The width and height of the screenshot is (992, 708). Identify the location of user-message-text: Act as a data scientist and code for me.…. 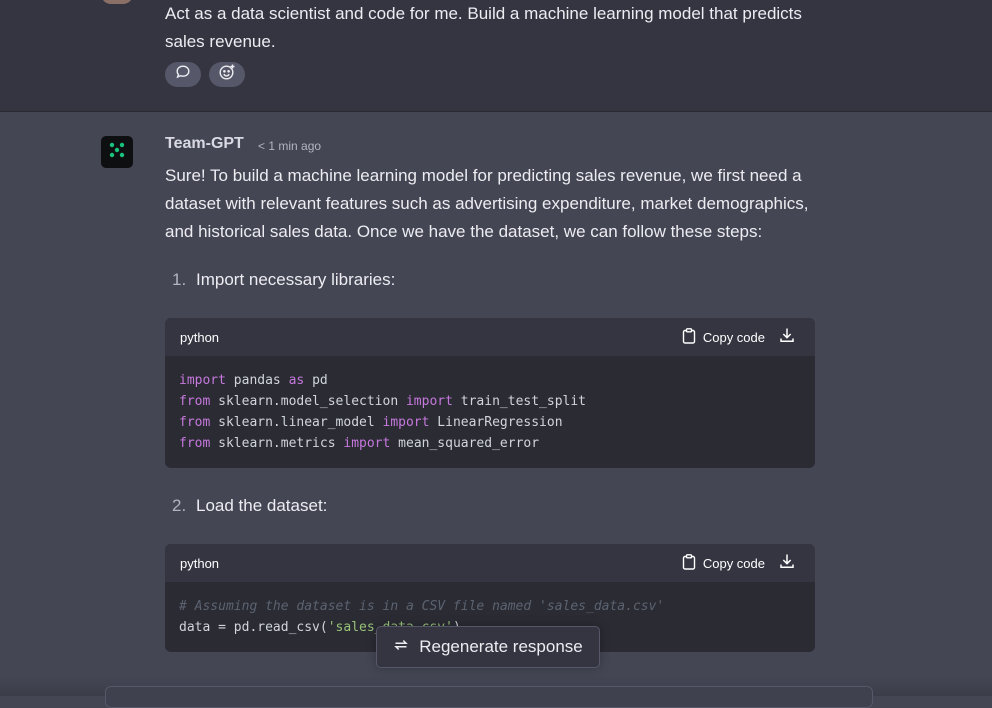
(483, 27).